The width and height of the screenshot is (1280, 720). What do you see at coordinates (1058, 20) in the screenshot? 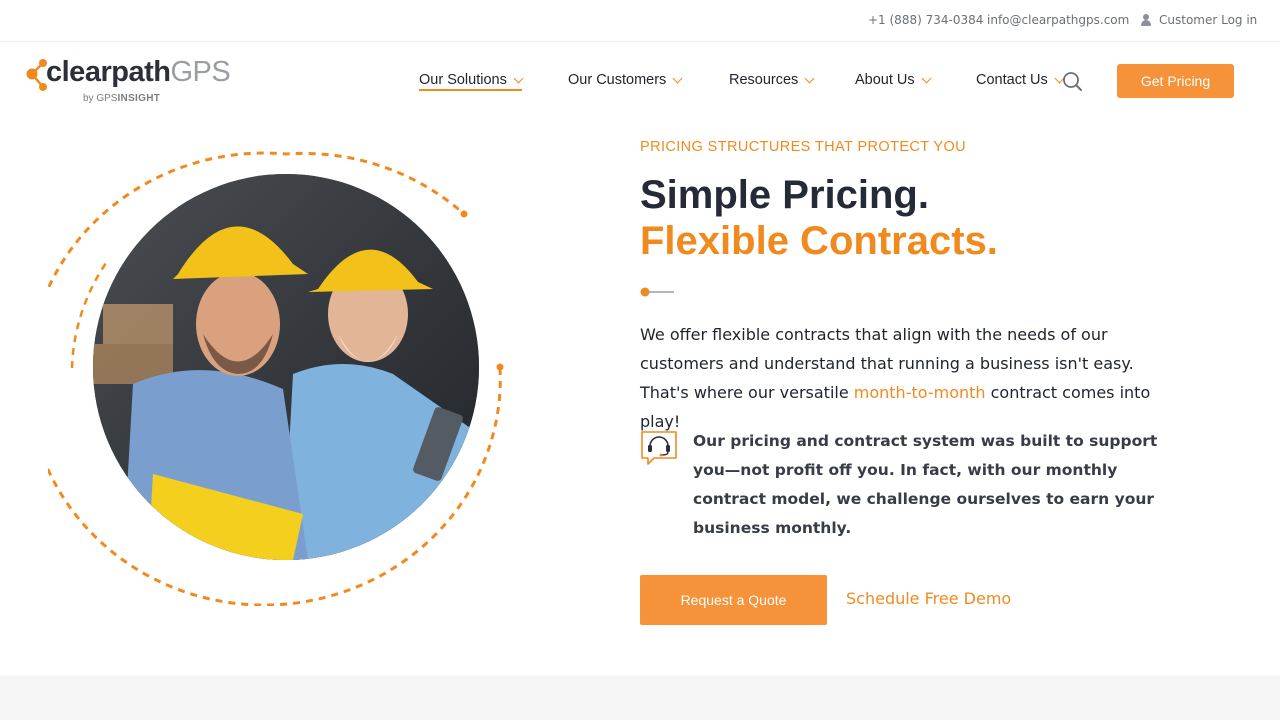
I see `email-link: info@clearpathgps.com` at bounding box center [1058, 20].